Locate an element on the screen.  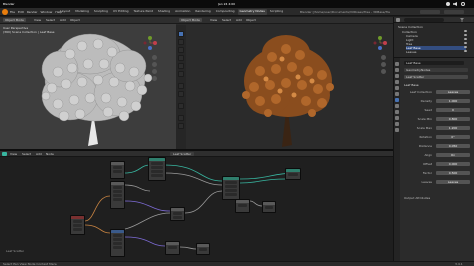
field-value-input: Leaves is located at coordinates (453, 92).